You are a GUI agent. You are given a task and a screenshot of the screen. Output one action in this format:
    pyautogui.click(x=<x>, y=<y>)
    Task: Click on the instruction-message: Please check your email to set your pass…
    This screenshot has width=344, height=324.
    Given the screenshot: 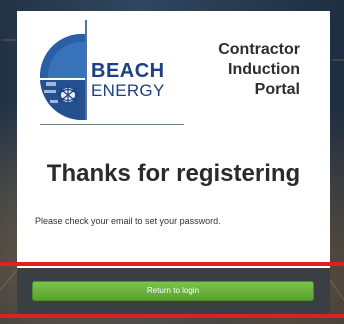 What is the action you would take?
    pyautogui.click(x=128, y=221)
    